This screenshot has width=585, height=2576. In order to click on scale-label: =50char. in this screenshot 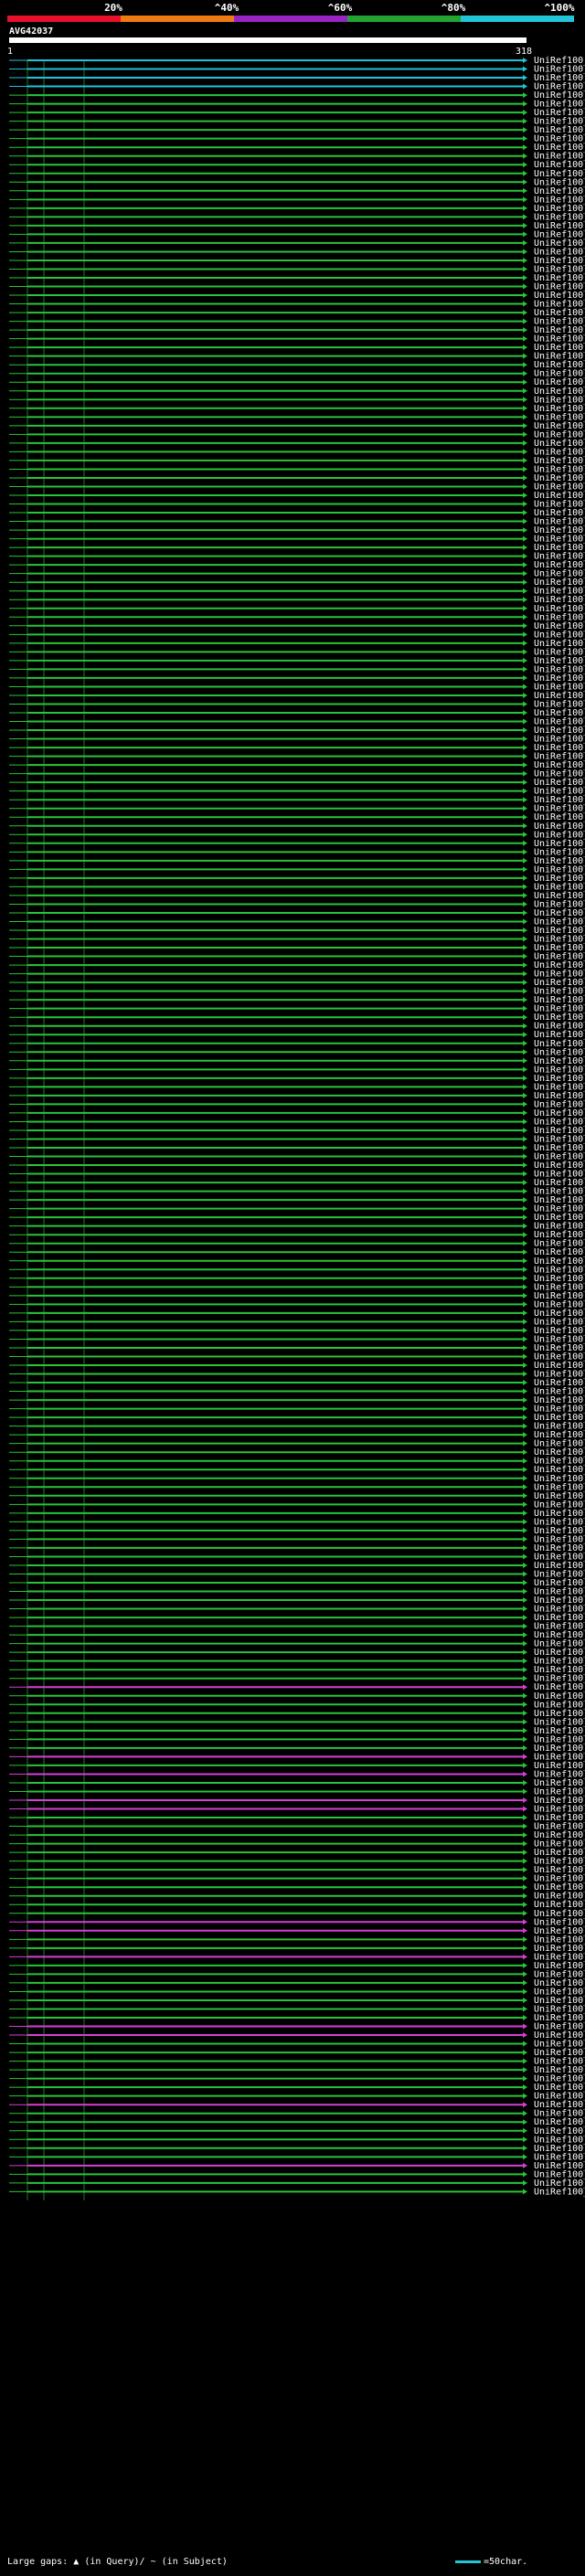, I will do `click(506, 2562)`.